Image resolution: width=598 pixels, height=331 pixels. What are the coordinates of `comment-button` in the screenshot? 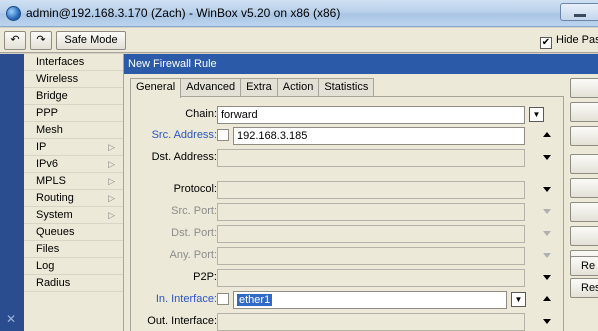 It's located at (584, 188).